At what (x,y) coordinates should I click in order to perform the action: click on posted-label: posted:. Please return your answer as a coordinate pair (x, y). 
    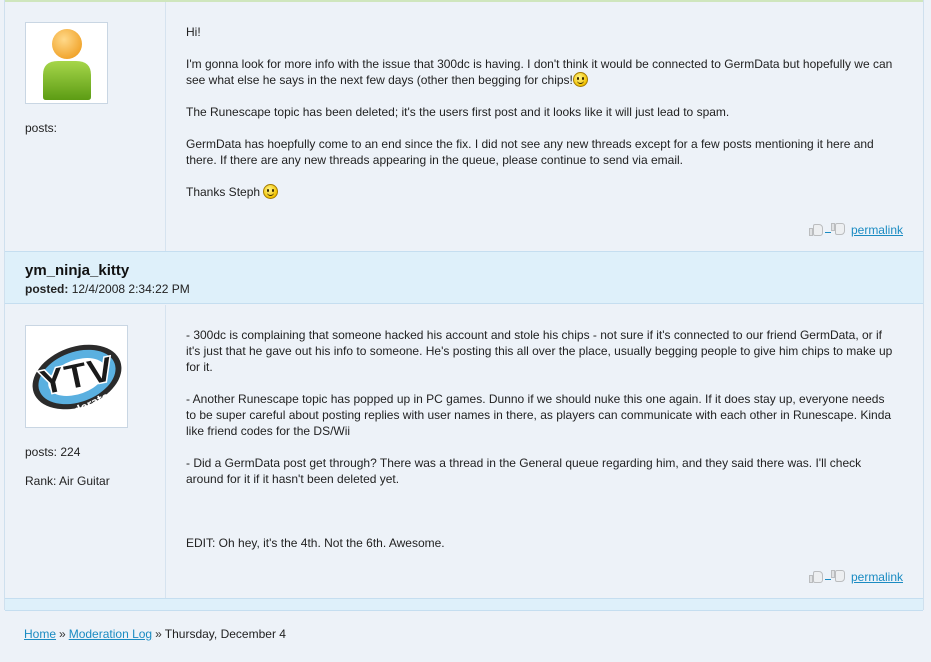
    Looking at the image, I should click on (47, 289).